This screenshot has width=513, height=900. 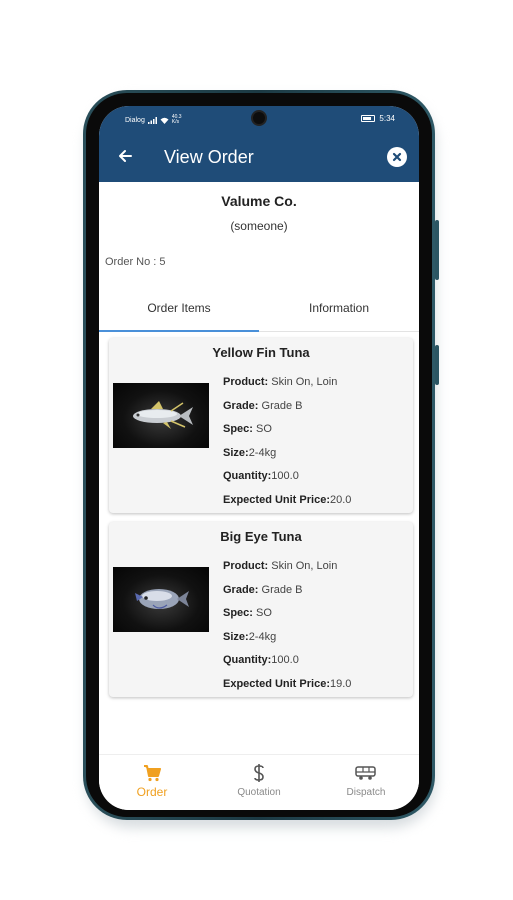 I want to click on nav-dispatch: Dispatch, so click(x=366, y=782).